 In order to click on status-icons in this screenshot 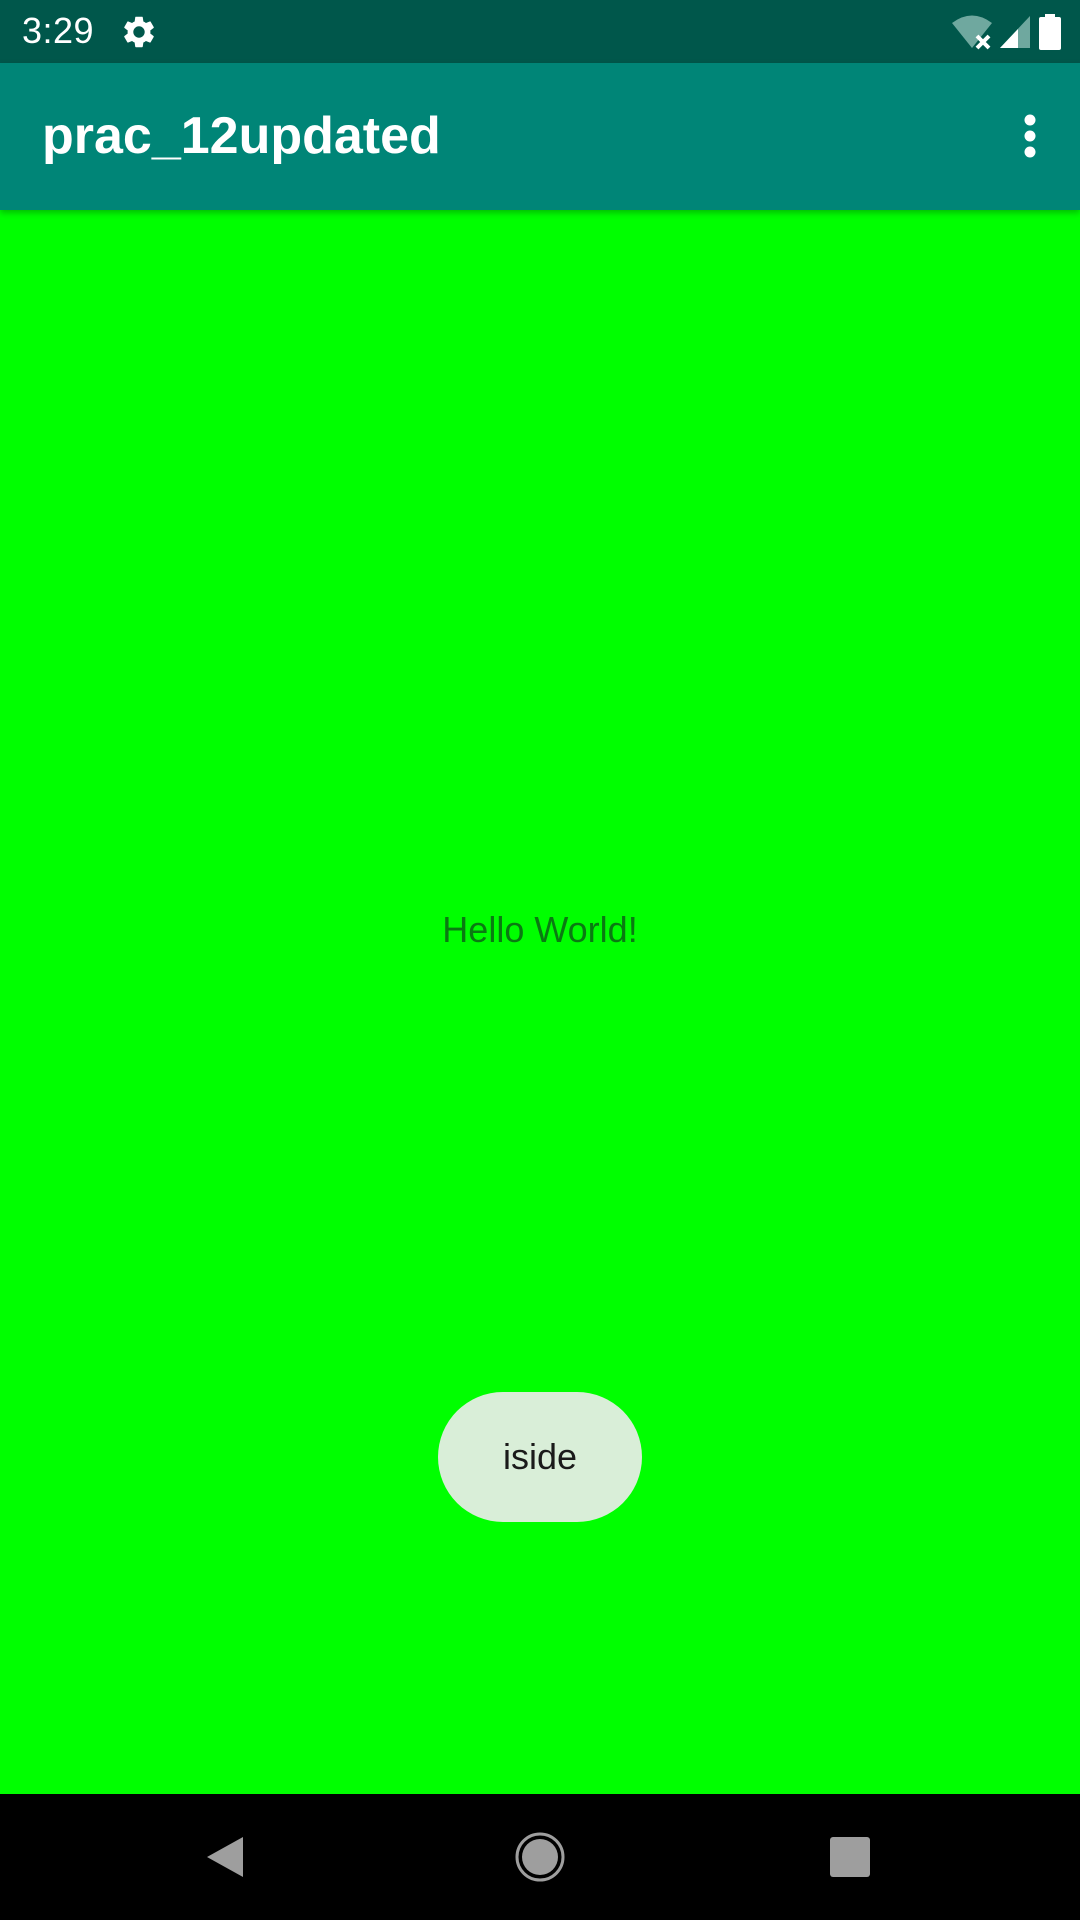, I will do `click(1007, 32)`.